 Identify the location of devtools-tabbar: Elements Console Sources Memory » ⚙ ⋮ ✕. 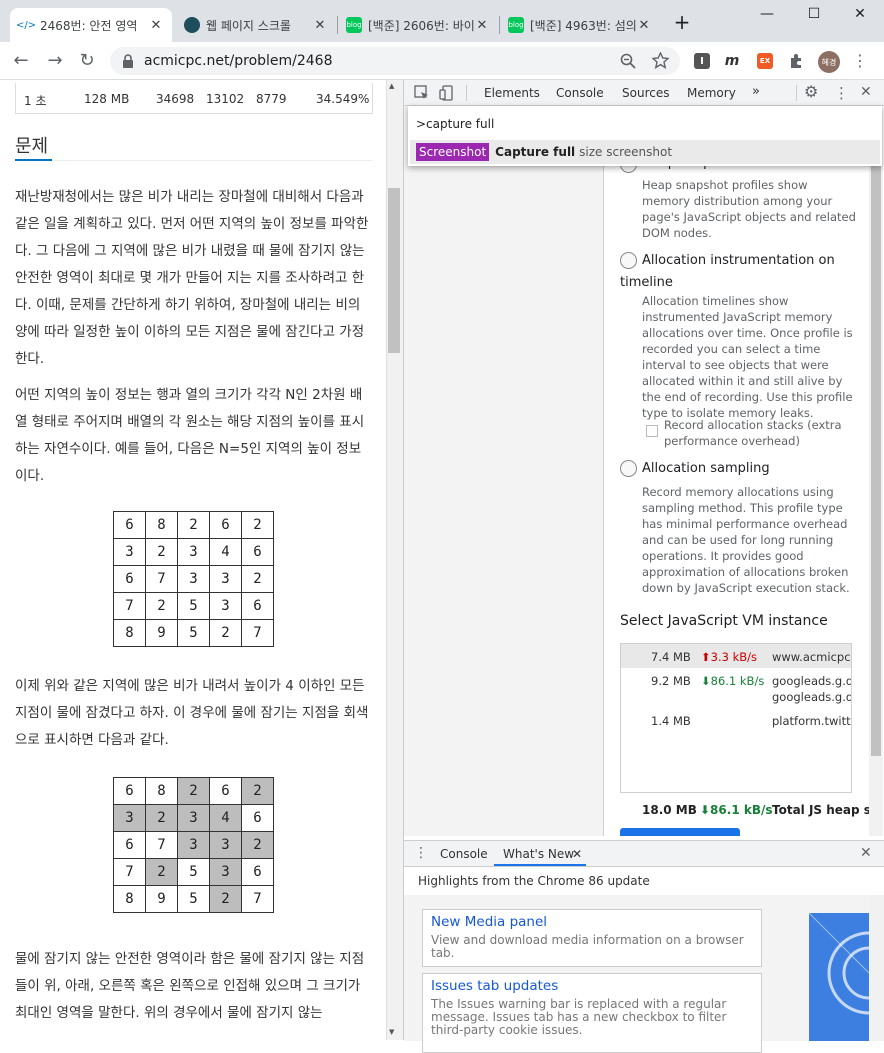
(644, 93).